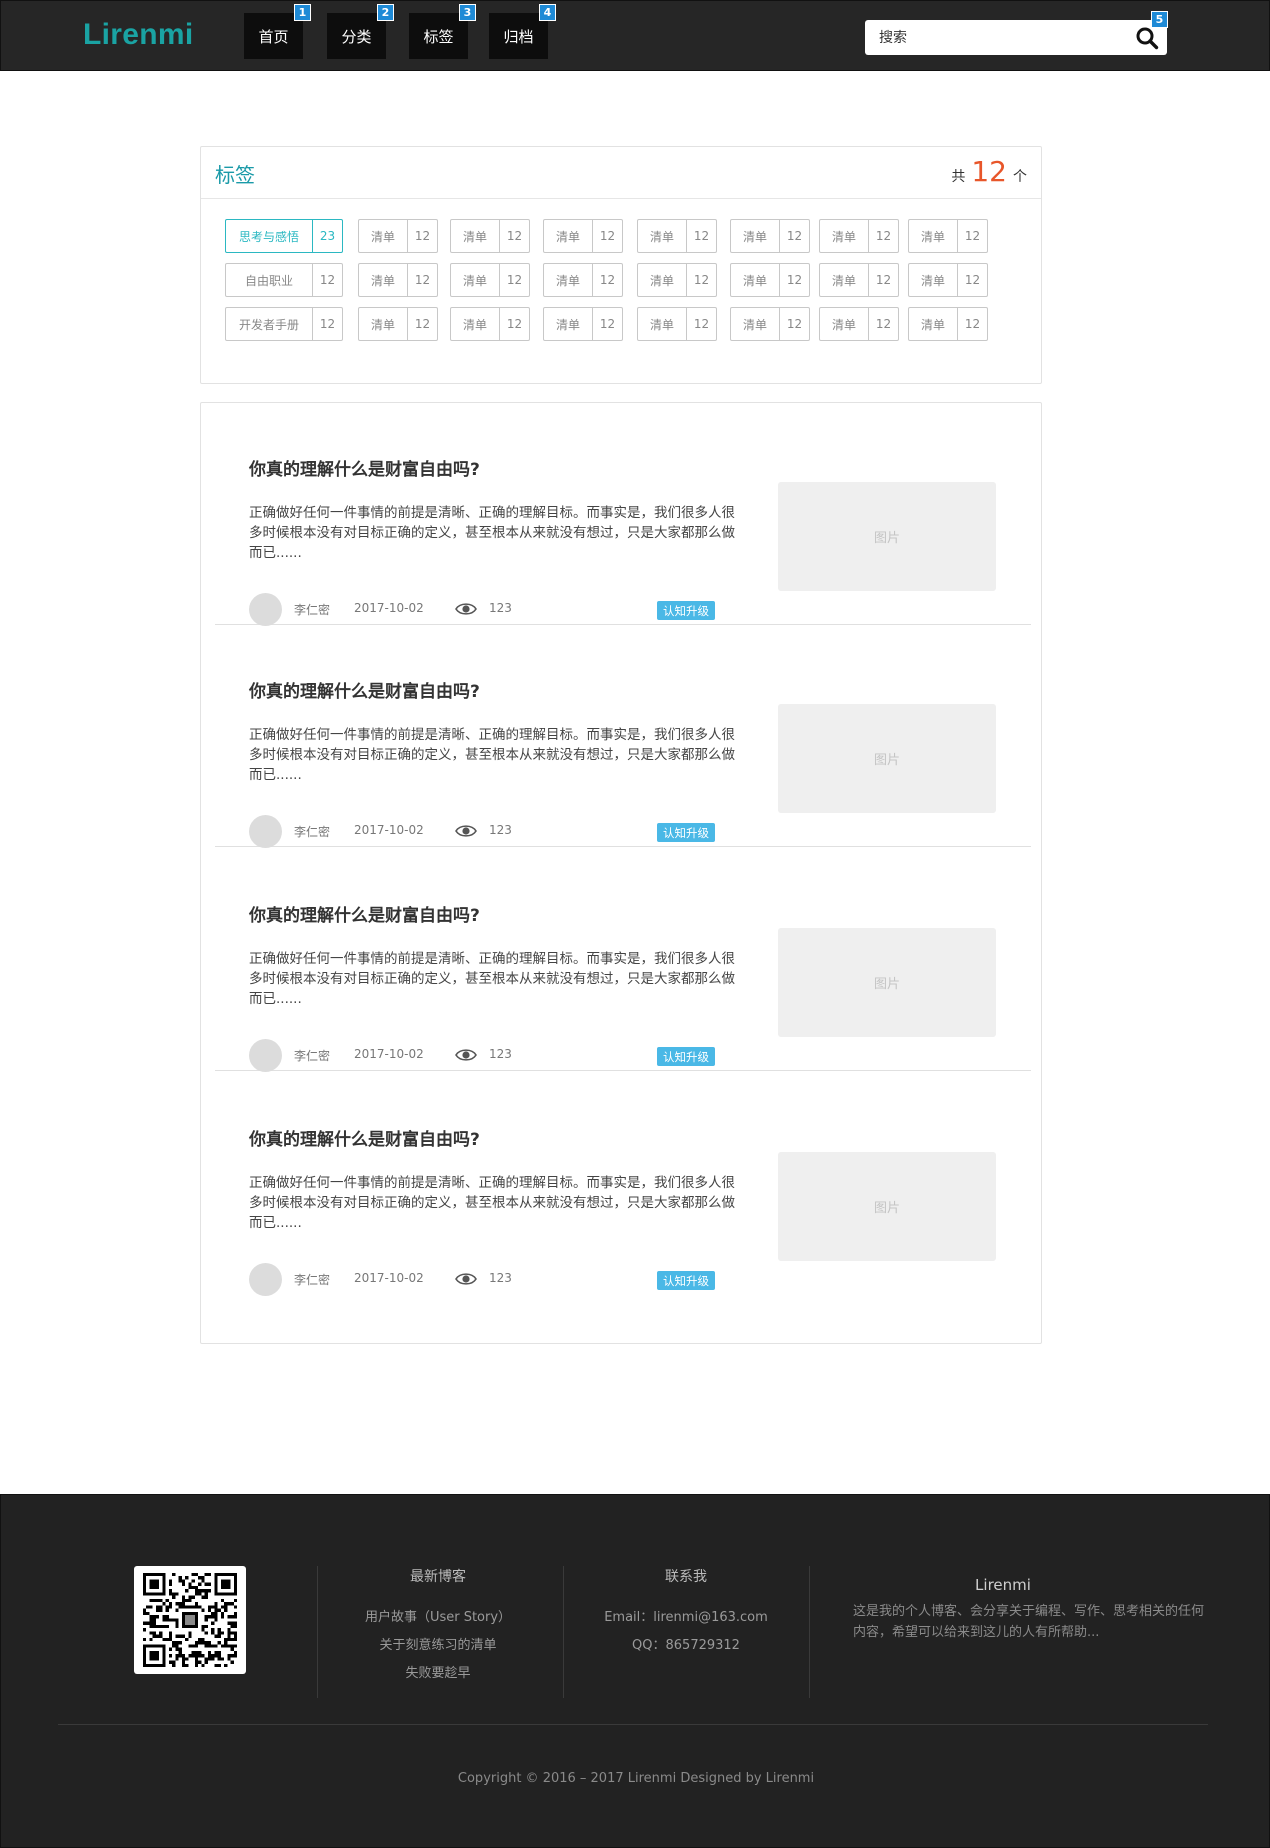 This screenshot has height=1848, width=1270. What do you see at coordinates (356, 36) in the screenshot?
I see `nav-categories-label: 分类` at bounding box center [356, 36].